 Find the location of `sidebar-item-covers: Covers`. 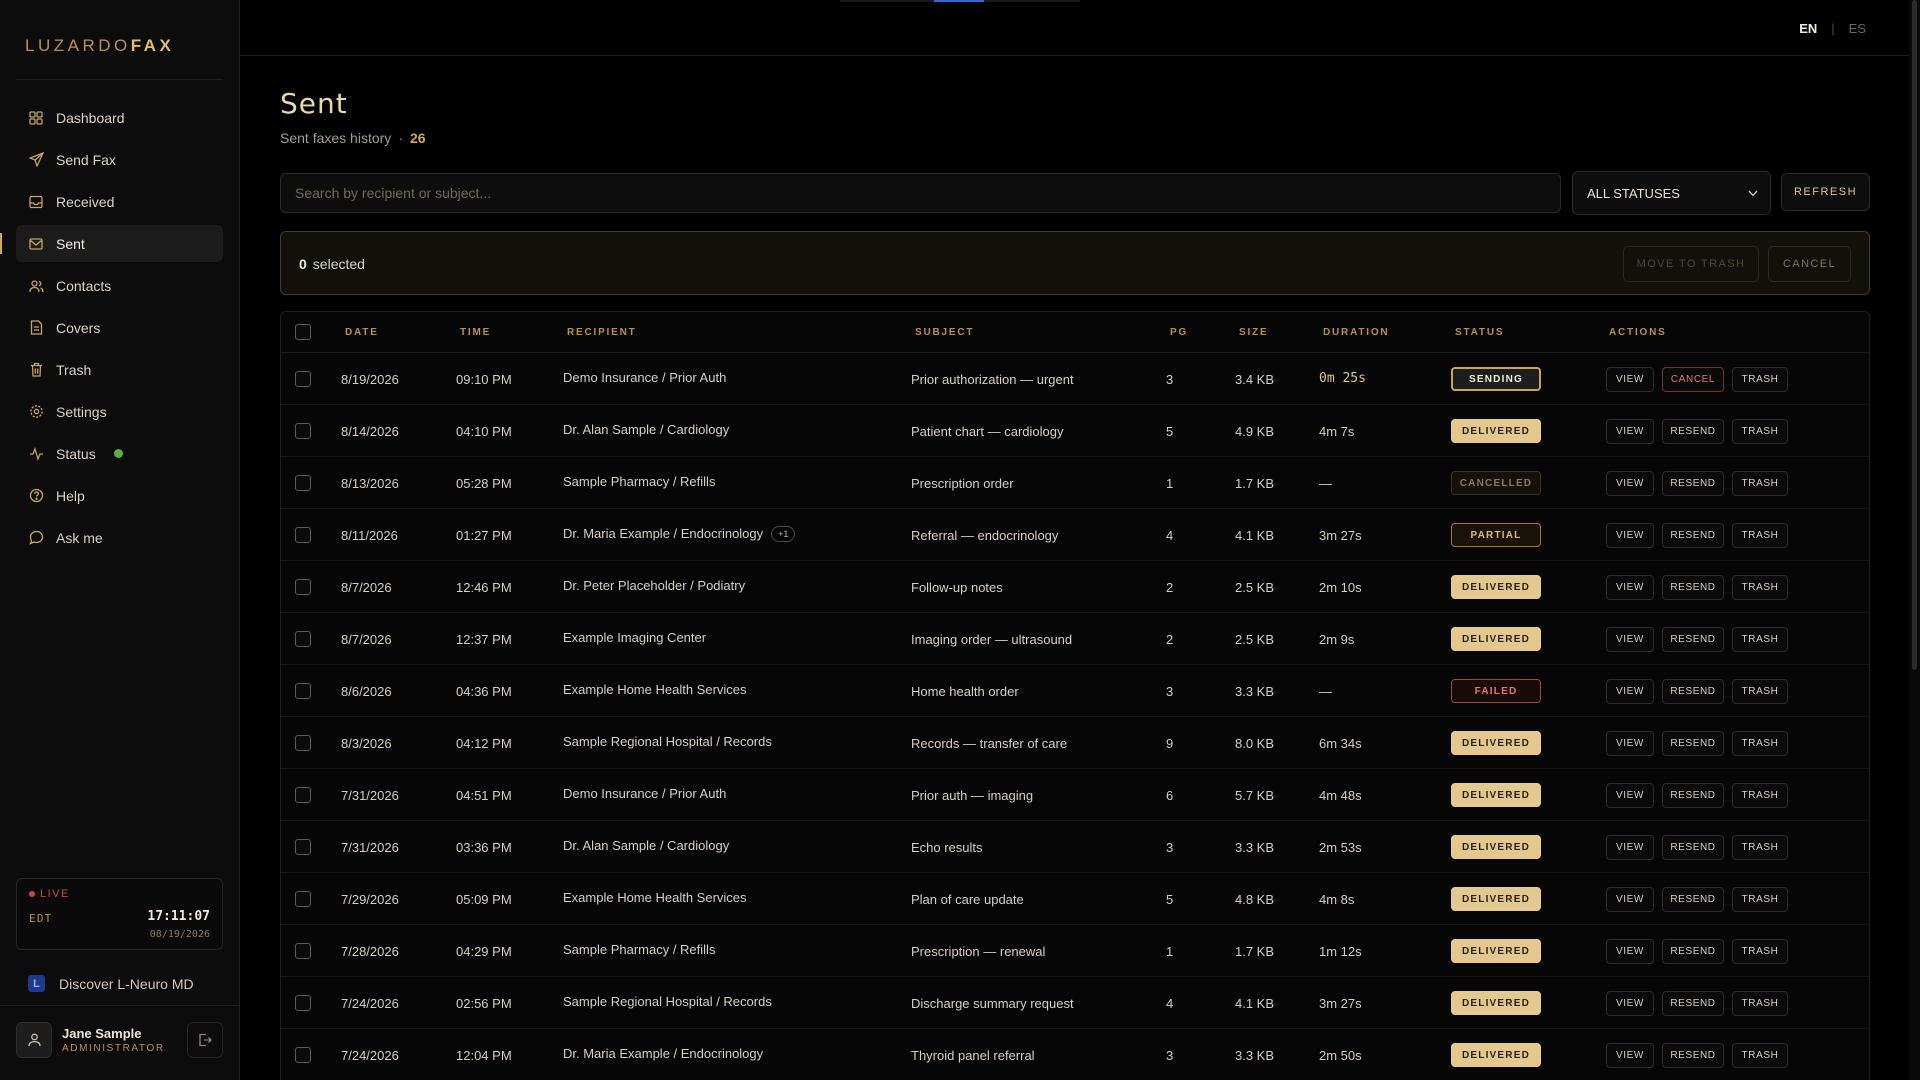

sidebar-item-covers: Covers is located at coordinates (119, 327).